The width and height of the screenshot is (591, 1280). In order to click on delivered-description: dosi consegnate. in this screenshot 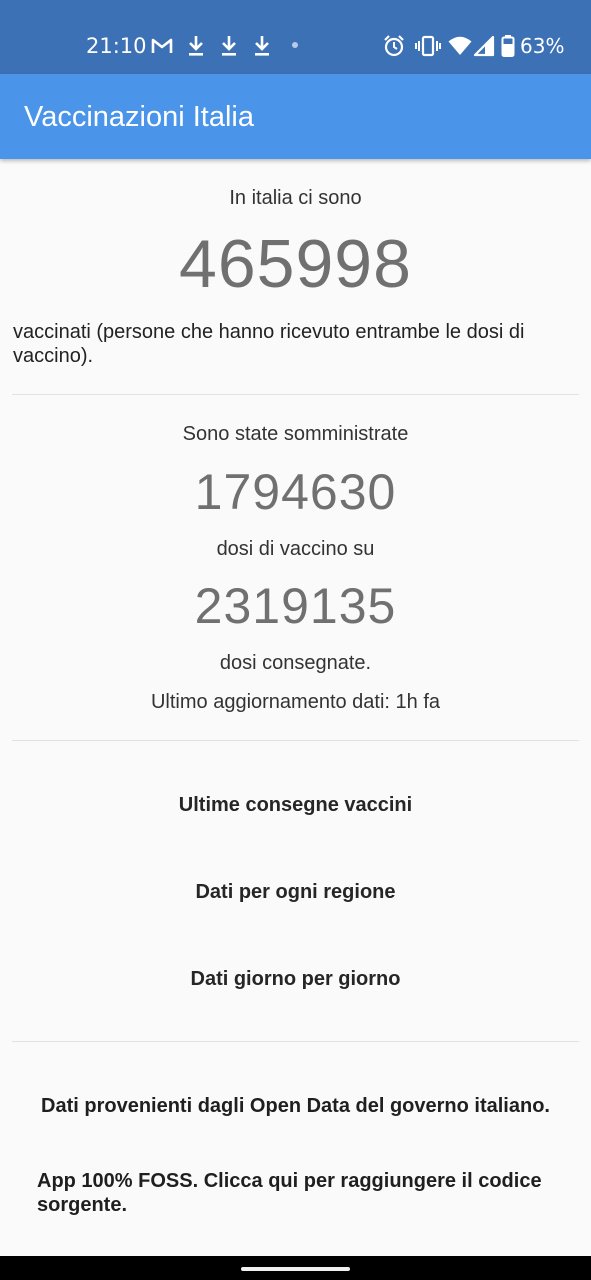, I will do `click(295, 663)`.